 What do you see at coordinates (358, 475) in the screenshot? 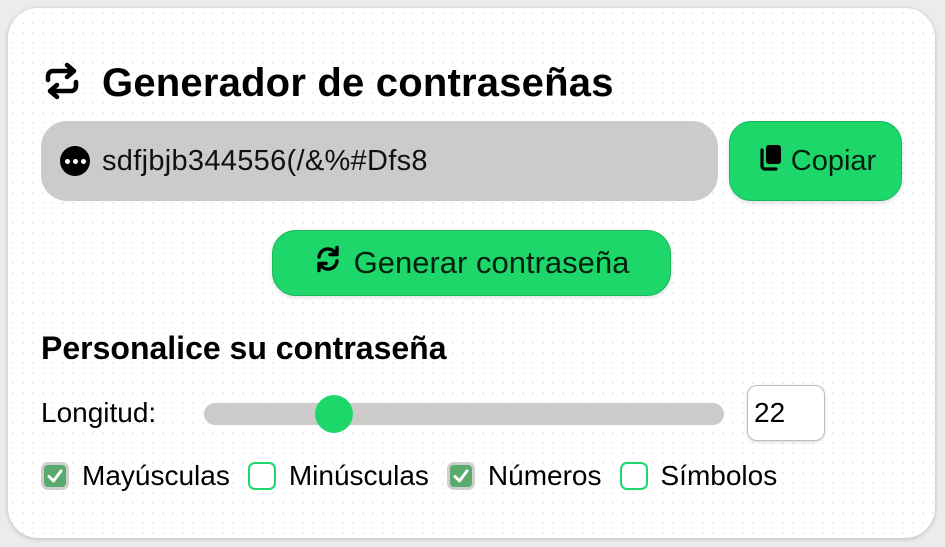
I see `option-label: Minúsculas` at bounding box center [358, 475].